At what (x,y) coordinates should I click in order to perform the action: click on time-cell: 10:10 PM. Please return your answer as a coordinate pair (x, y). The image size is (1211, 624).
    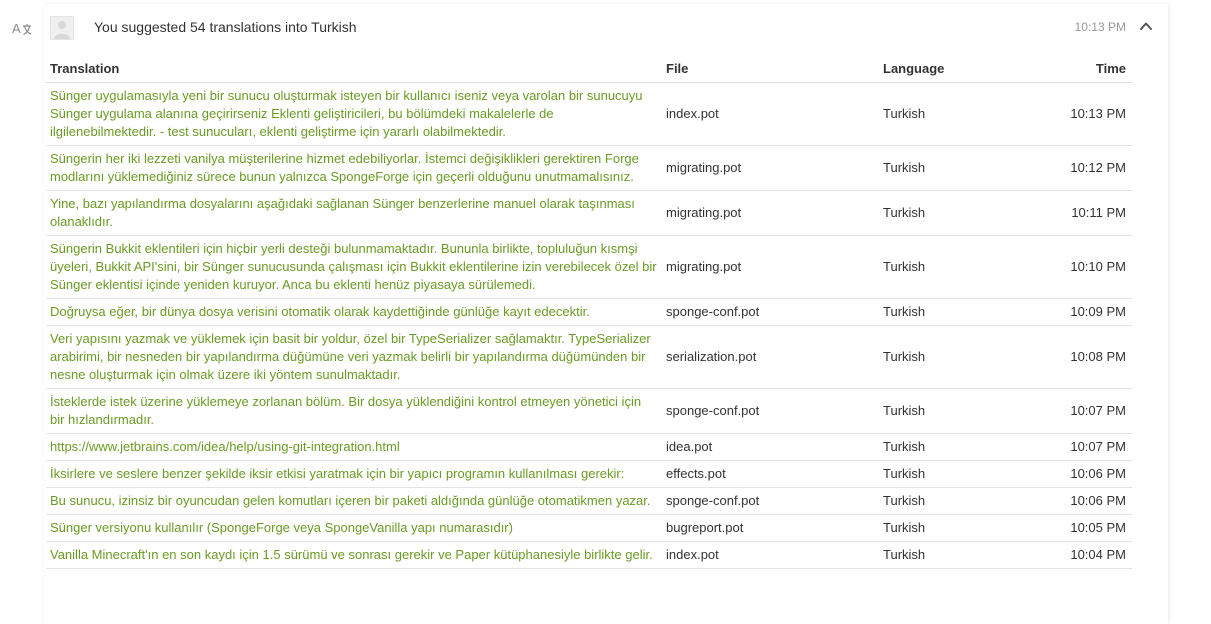
    Looking at the image, I should click on (1085, 267).